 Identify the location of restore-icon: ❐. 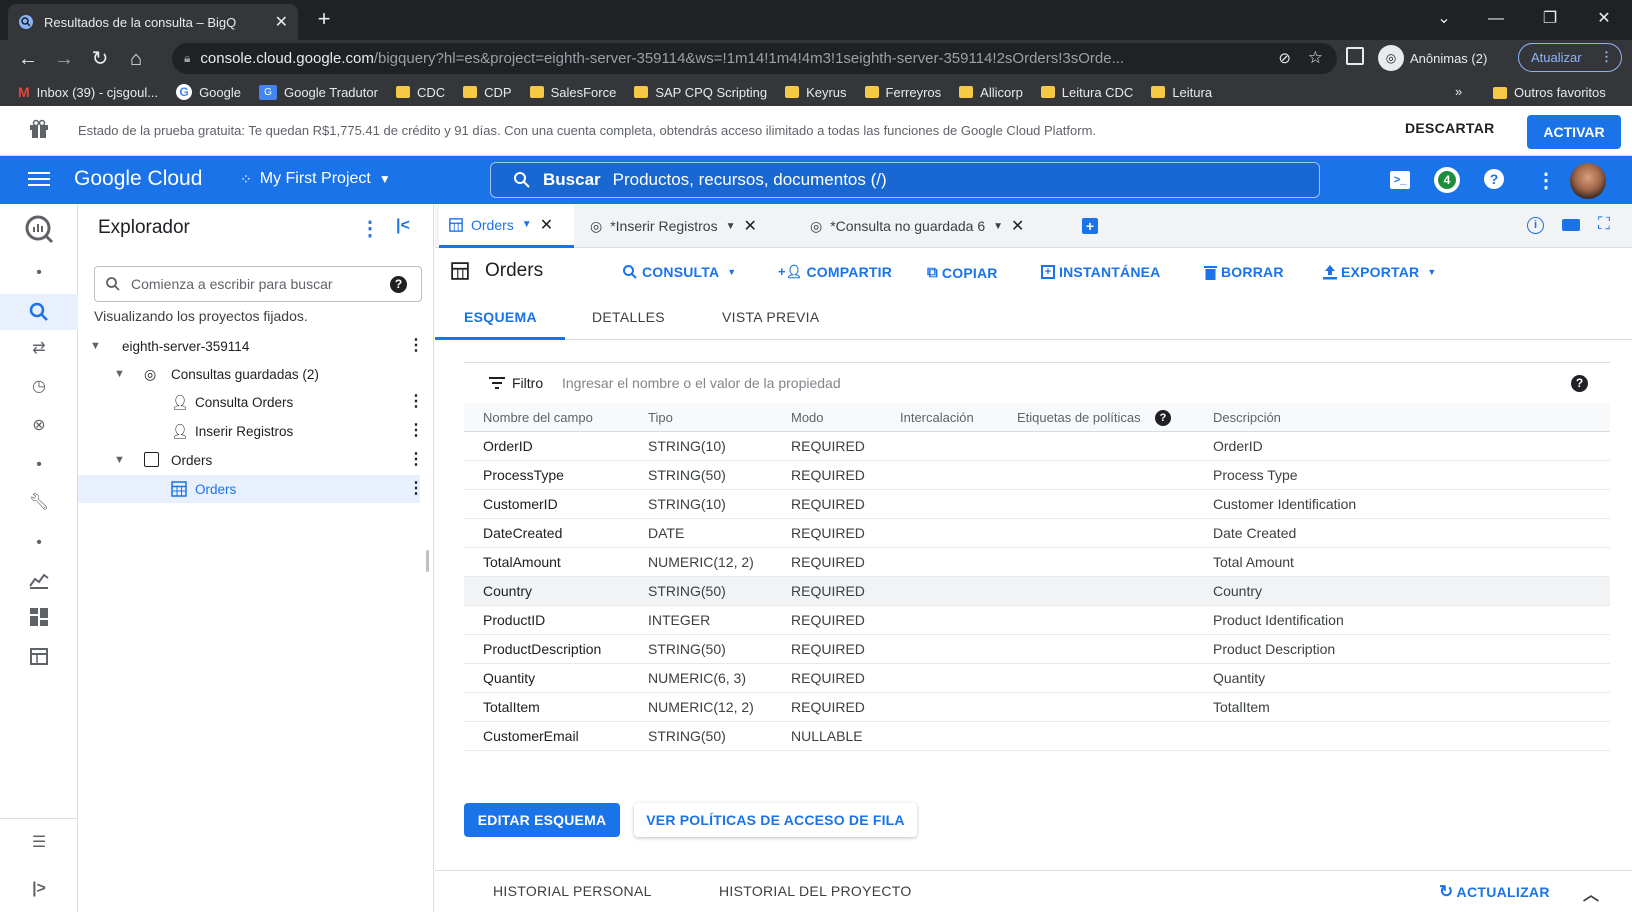
(1550, 19).